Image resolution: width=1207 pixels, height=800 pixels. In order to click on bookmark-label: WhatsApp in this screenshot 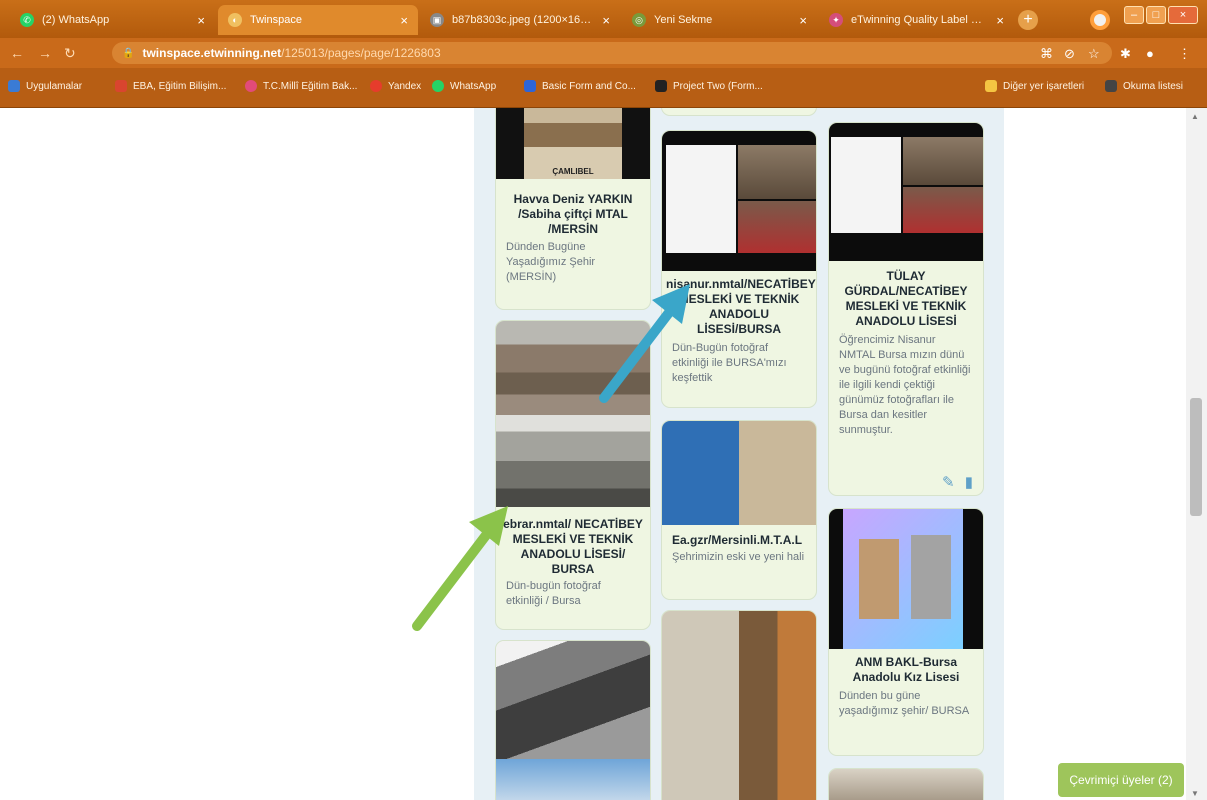, I will do `click(473, 86)`.